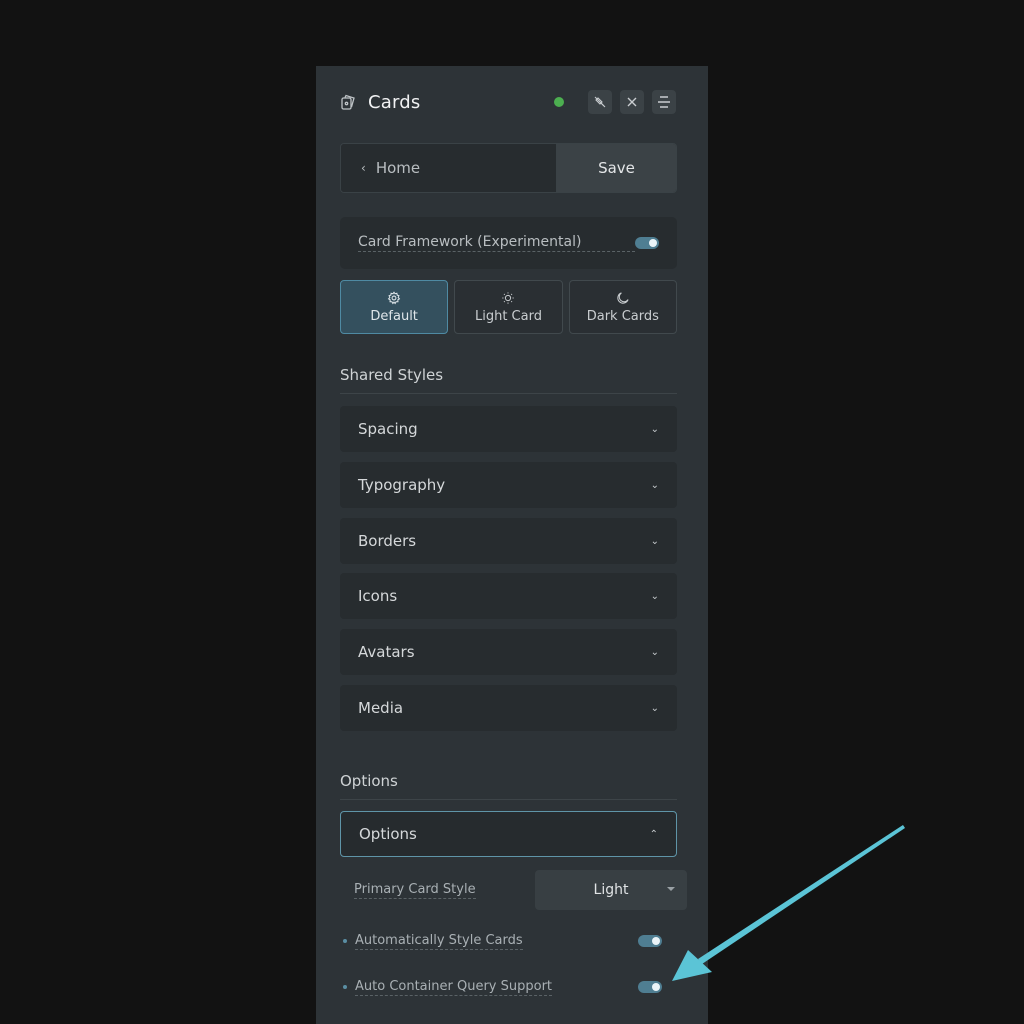 This screenshot has width=1024, height=1024. I want to click on accordion-avatars: Avatars ⌄, so click(508, 652).